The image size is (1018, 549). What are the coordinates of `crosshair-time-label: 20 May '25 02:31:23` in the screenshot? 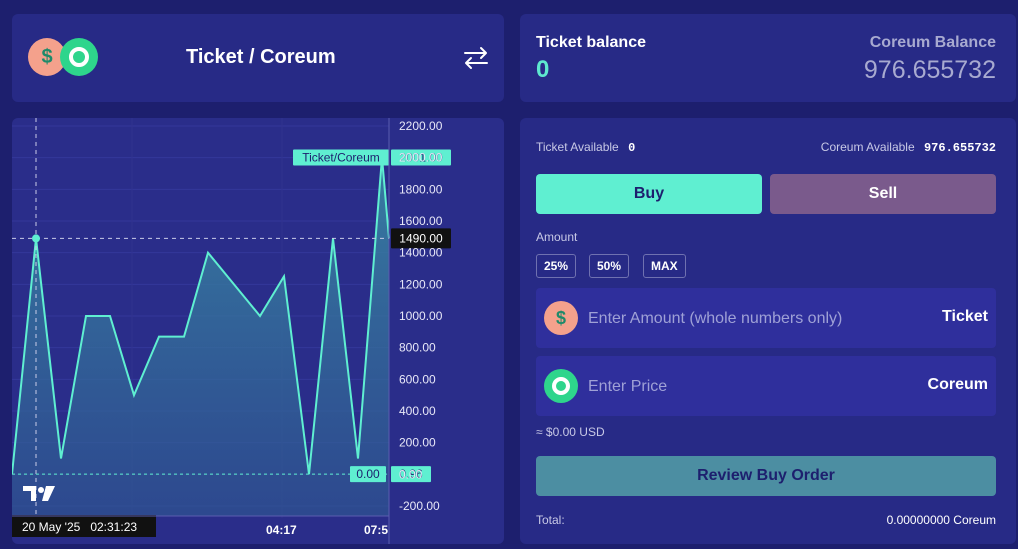 It's located at (79, 527).